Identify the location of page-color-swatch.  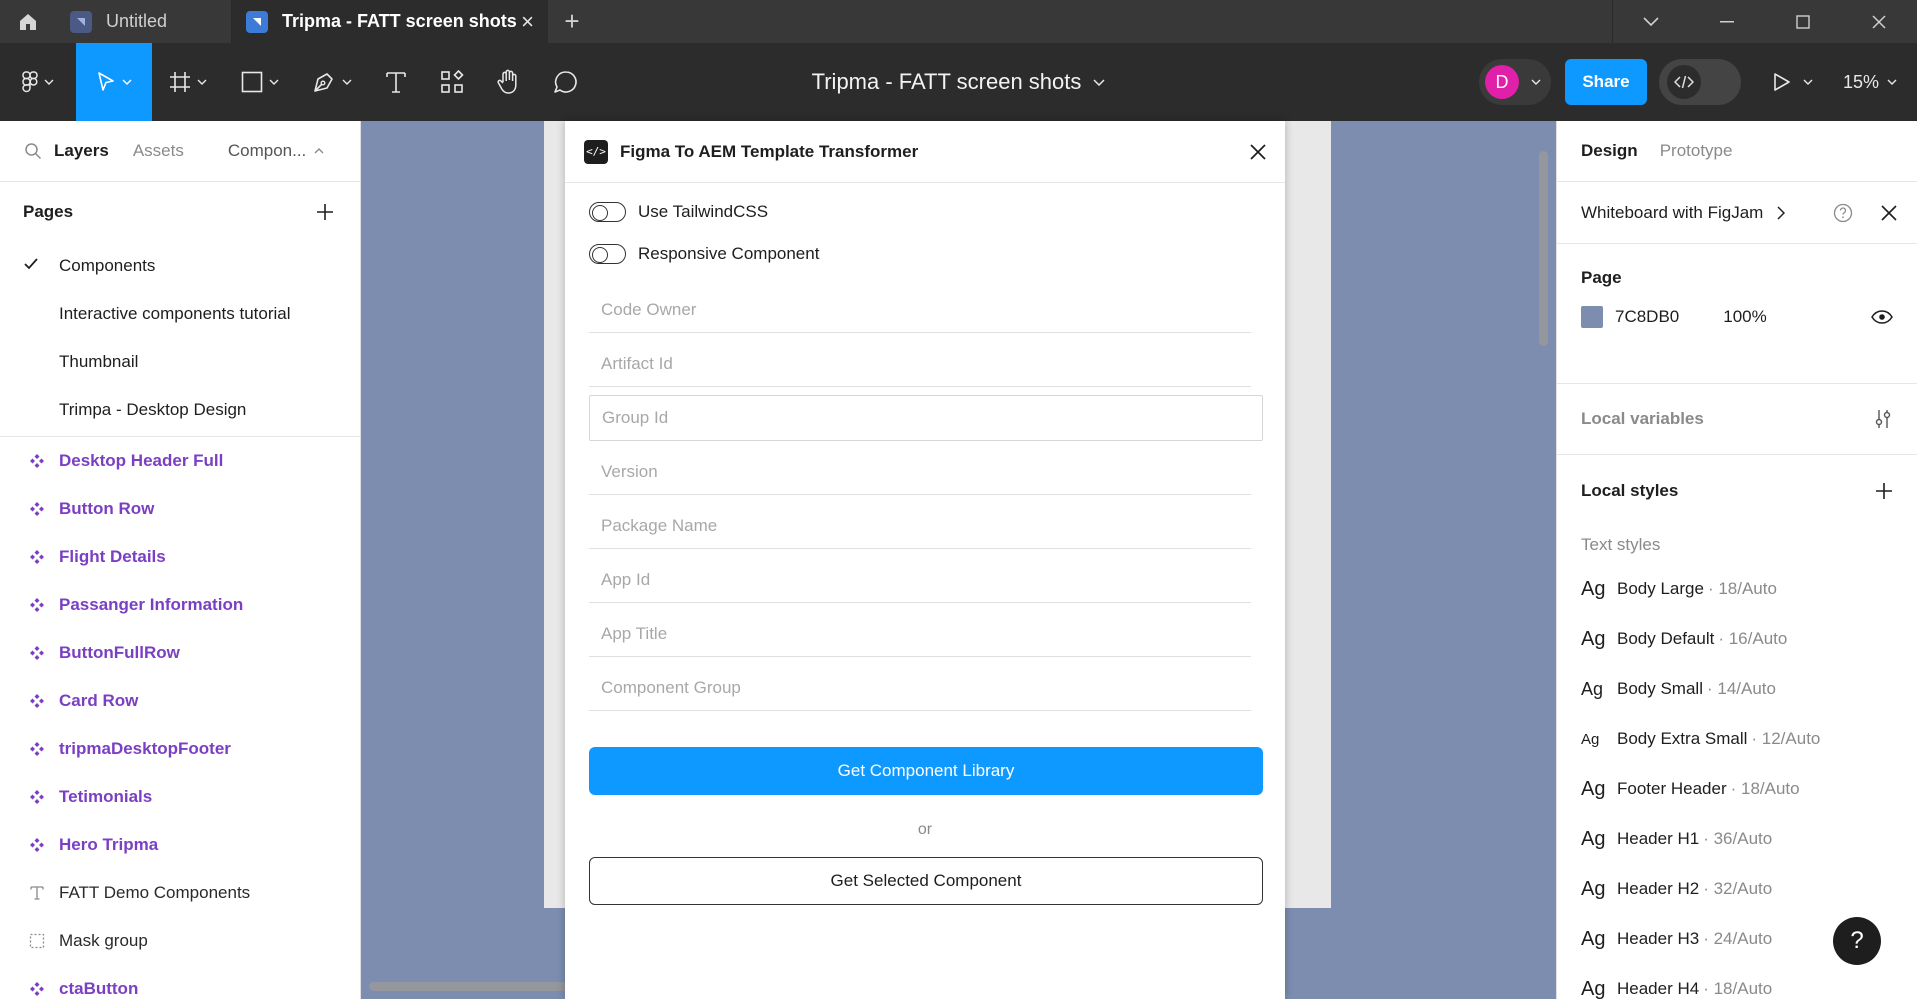
(1592, 317).